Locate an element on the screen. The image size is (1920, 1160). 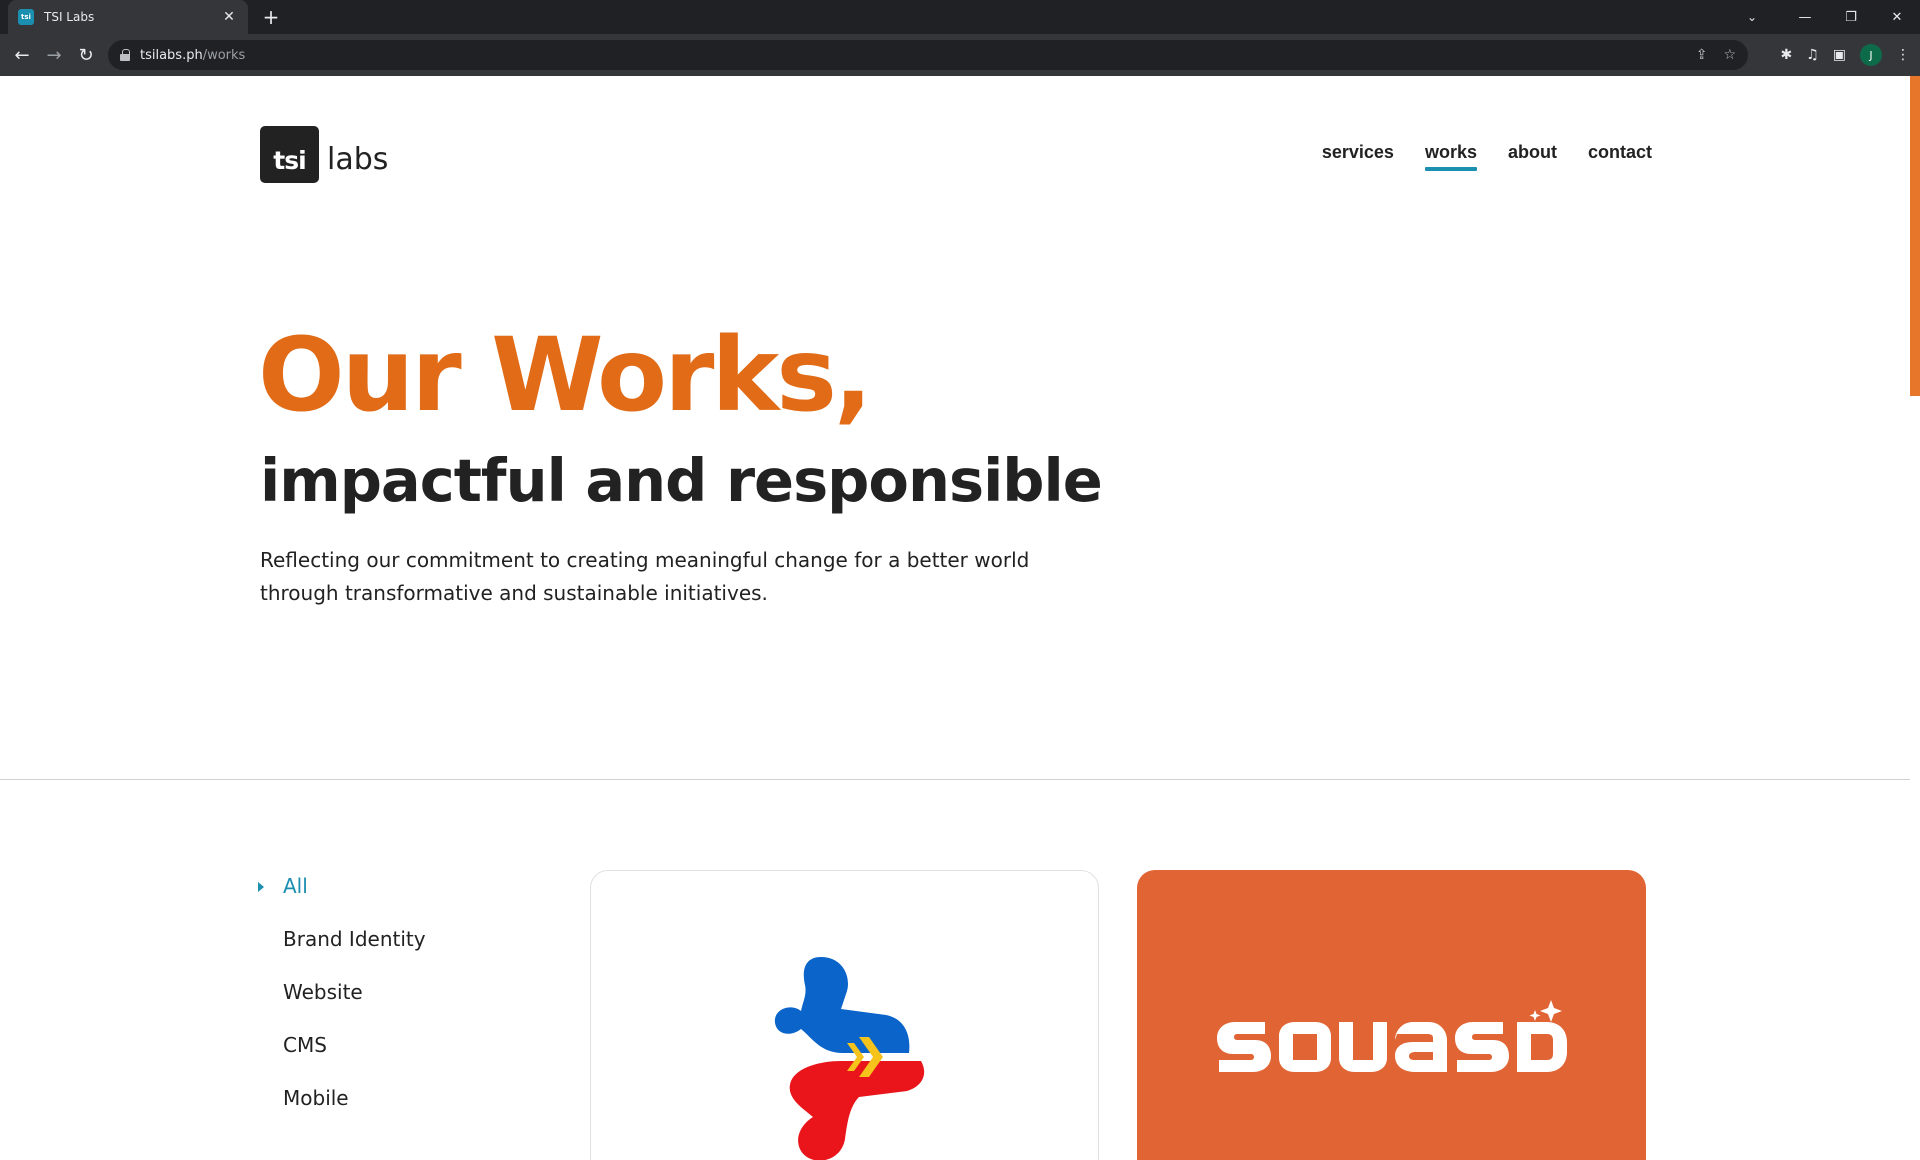
back-icon: ← is located at coordinates (22, 55).